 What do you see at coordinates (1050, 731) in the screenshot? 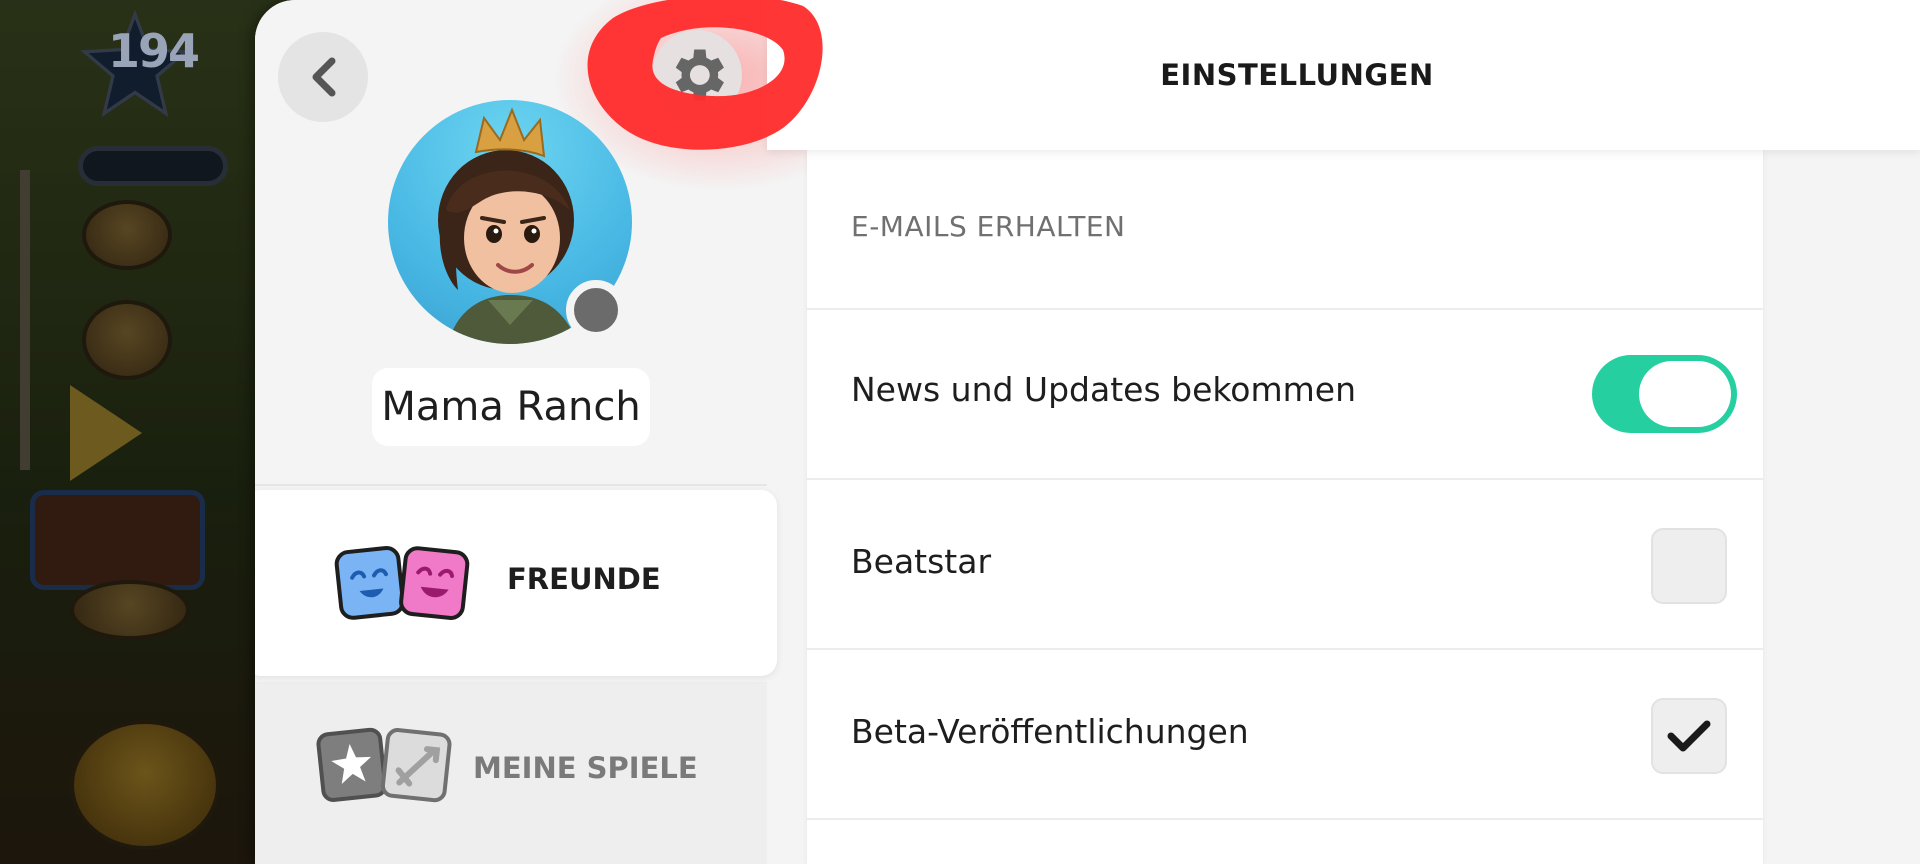
I see `setting-label-beta: Beta-Veröffentlichungen` at bounding box center [1050, 731].